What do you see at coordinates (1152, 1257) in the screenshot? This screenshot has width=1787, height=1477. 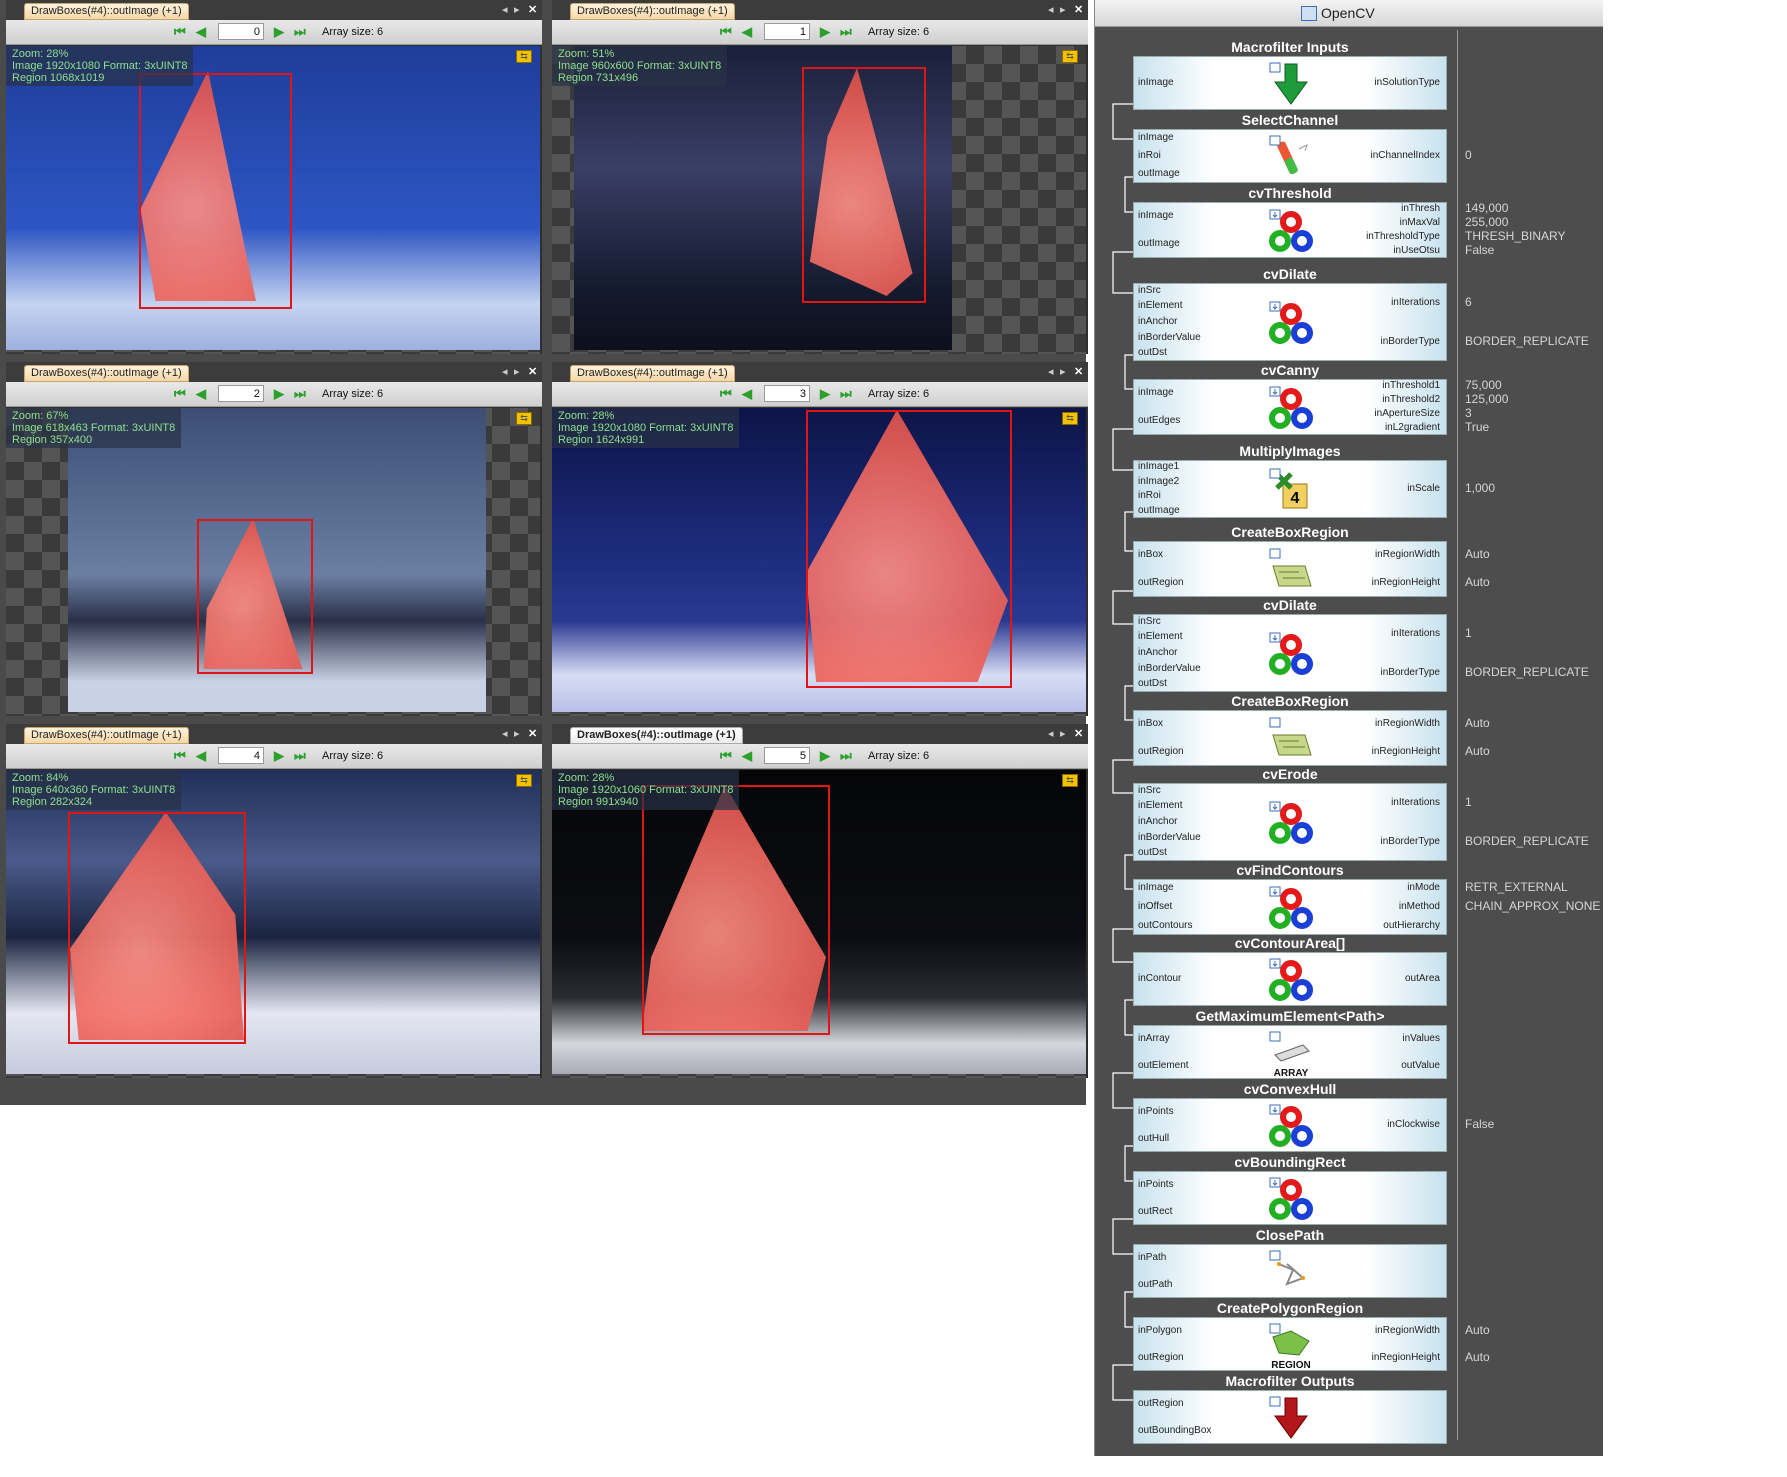 I see `input-port: inPath` at bounding box center [1152, 1257].